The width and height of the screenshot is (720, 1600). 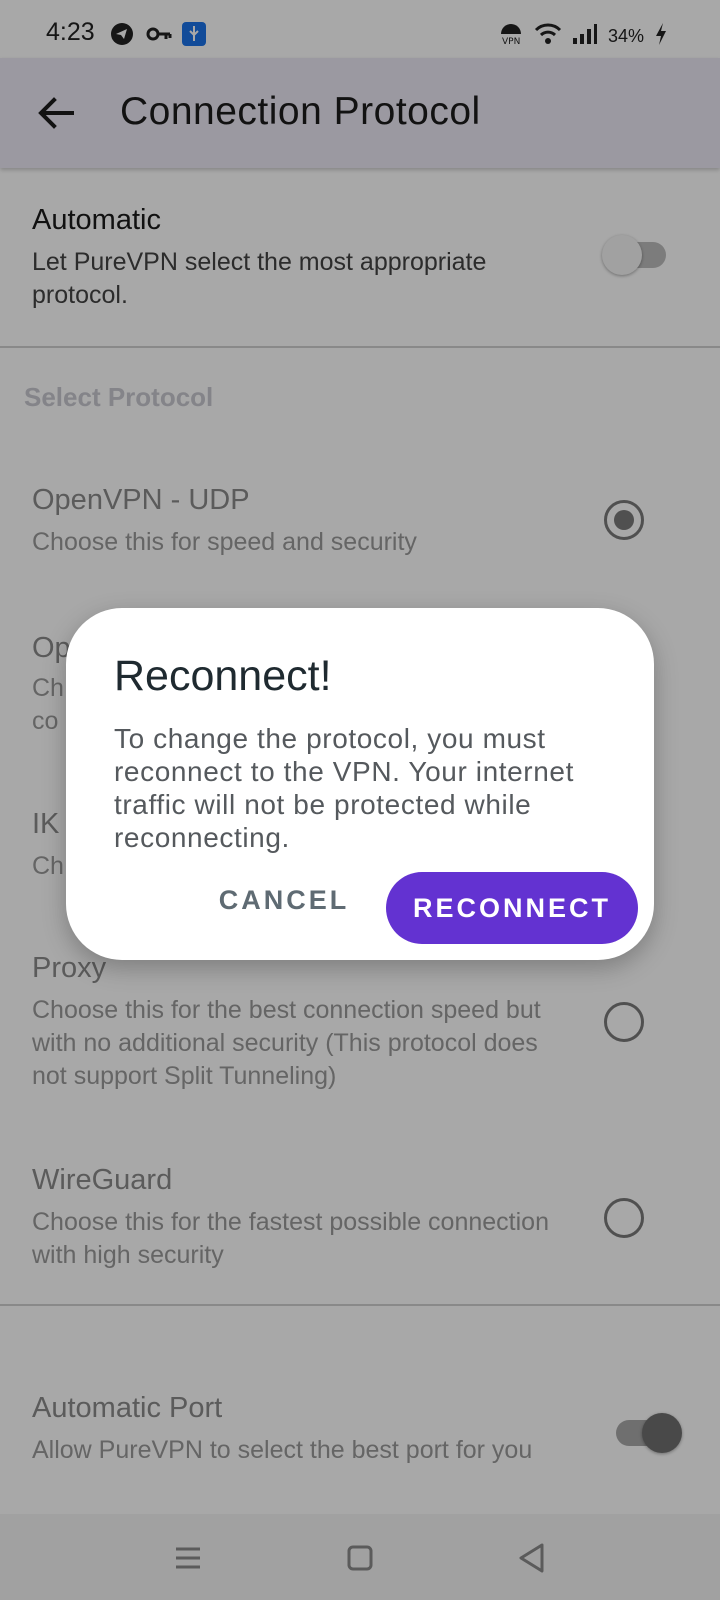 What do you see at coordinates (512, 908) in the screenshot?
I see `reconnect-button: RECONNECT` at bounding box center [512, 908].